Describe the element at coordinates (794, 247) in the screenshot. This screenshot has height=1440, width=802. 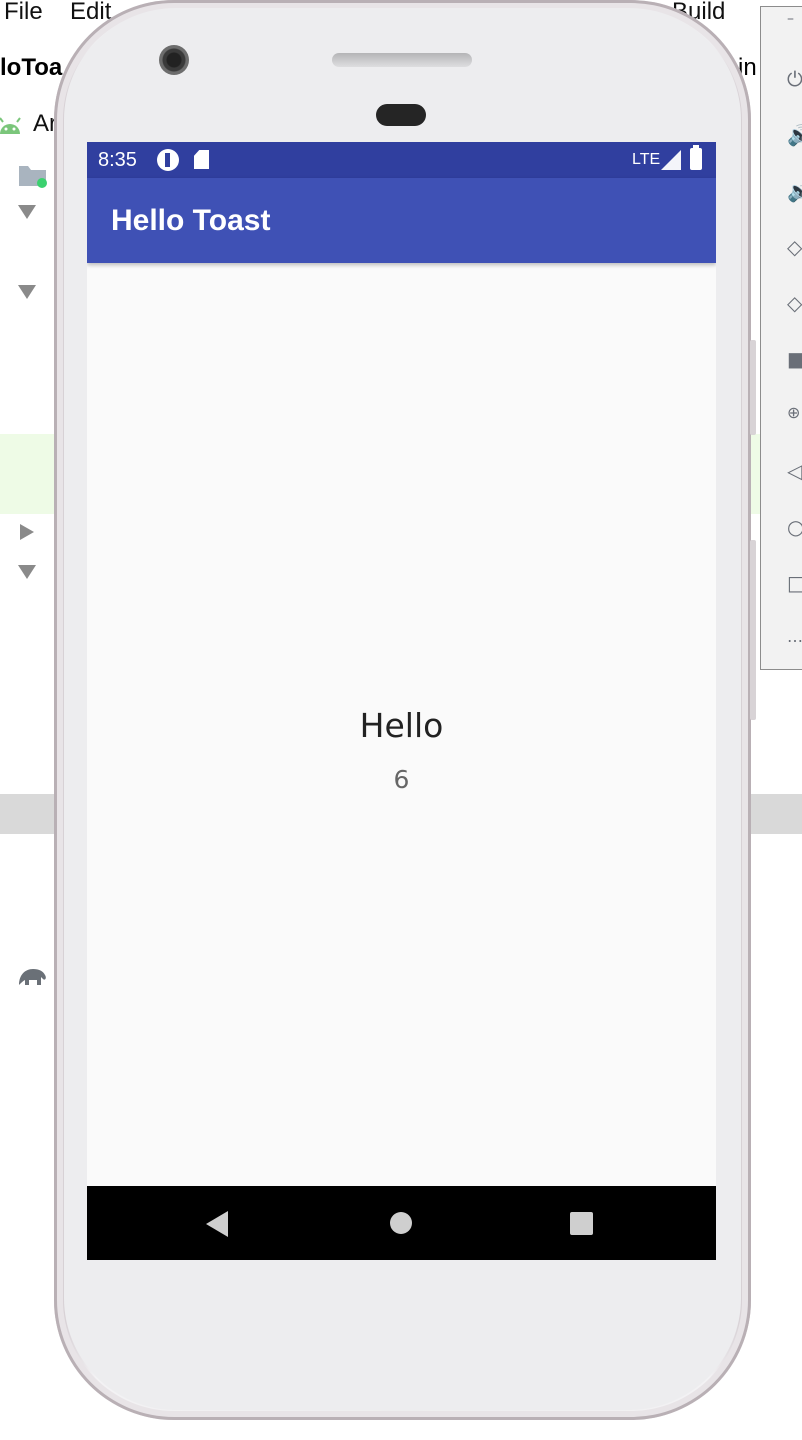
I see `rotate-left-icon: ◇` at that location.